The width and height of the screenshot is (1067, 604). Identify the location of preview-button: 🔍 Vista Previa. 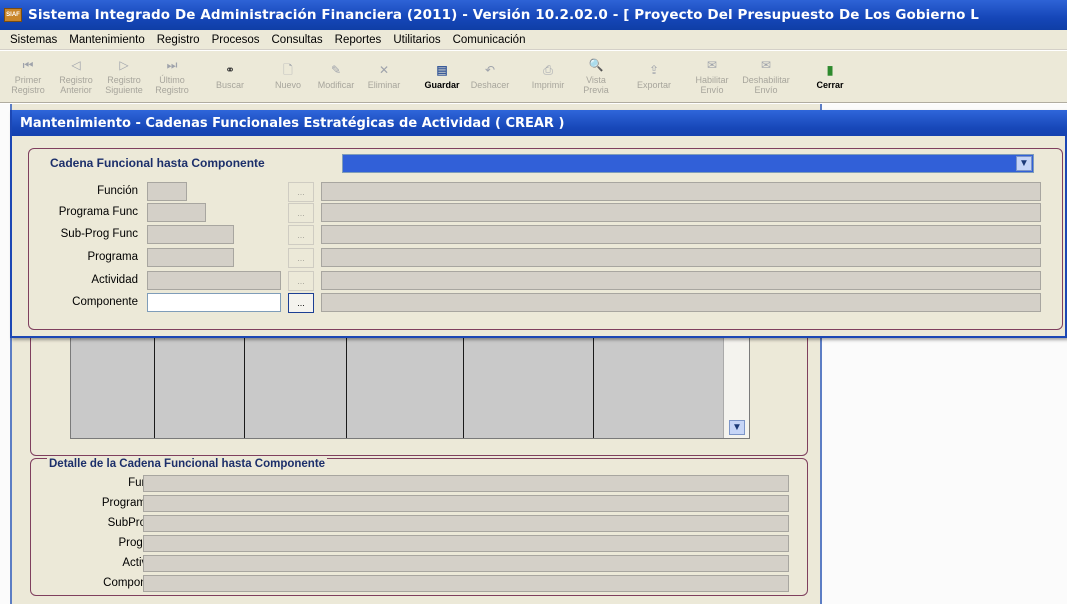
(596, 76).